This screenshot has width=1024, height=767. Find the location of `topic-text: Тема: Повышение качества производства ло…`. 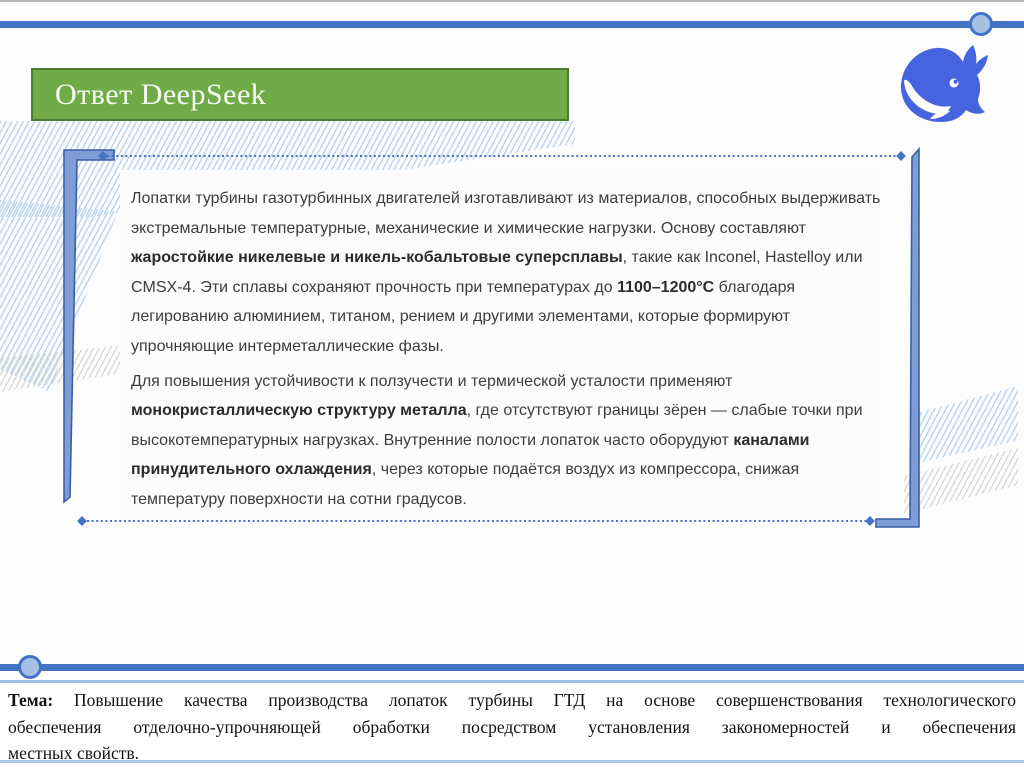

topic-text: Тема: Повышение качества производства ло… is located at coordinates (512, 727).